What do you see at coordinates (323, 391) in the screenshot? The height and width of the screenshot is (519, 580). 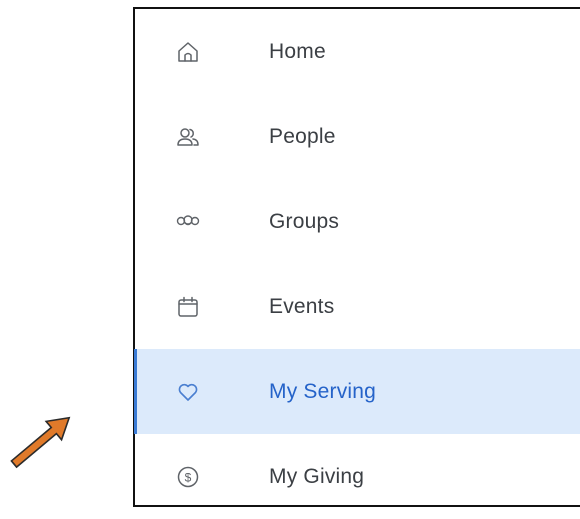 I see `nav-label-my-serving: My Serving` at bounding box center [323, 391].